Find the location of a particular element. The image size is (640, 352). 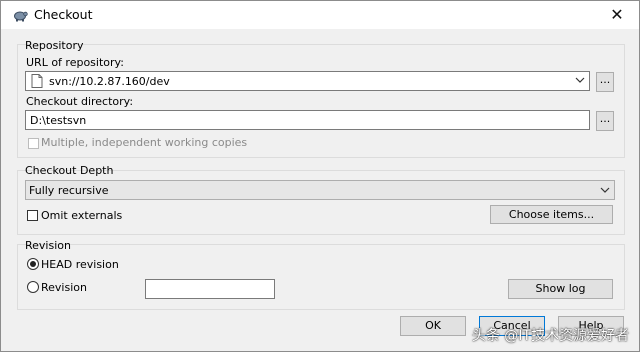

checkout-dir-label: Checkout directory: is located at coordinates (80, 101).